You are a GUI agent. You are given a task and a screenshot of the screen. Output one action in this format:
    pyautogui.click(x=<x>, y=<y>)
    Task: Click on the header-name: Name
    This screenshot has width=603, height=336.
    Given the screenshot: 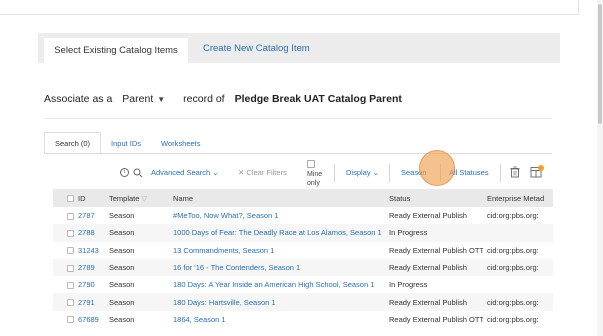 What is the action you would take?
    pyautogui.click(x=277, y=198)
    